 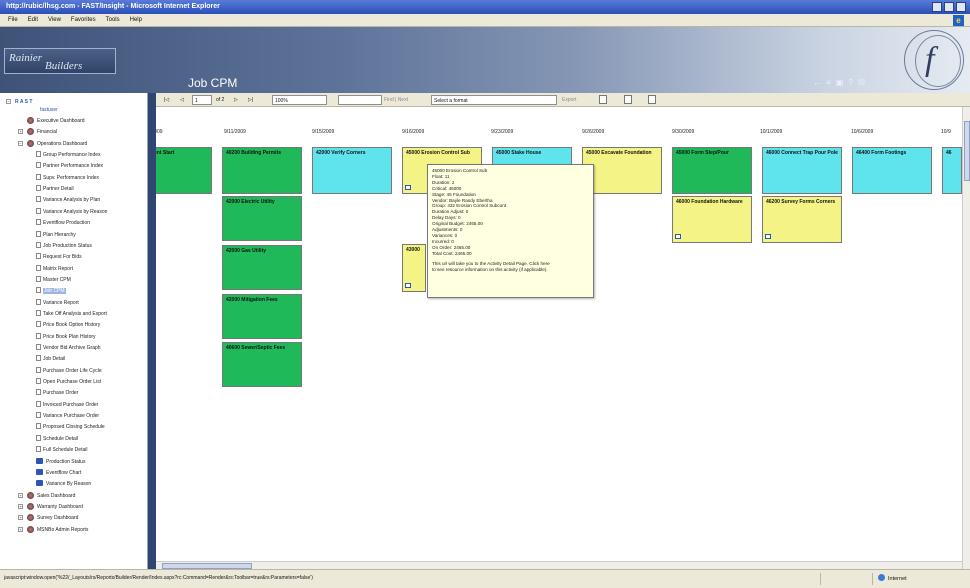 What do you see at coordinates (33, 20) in the screenshot?
I see `menu-edit: Edit` at bounding box center [33, 20].